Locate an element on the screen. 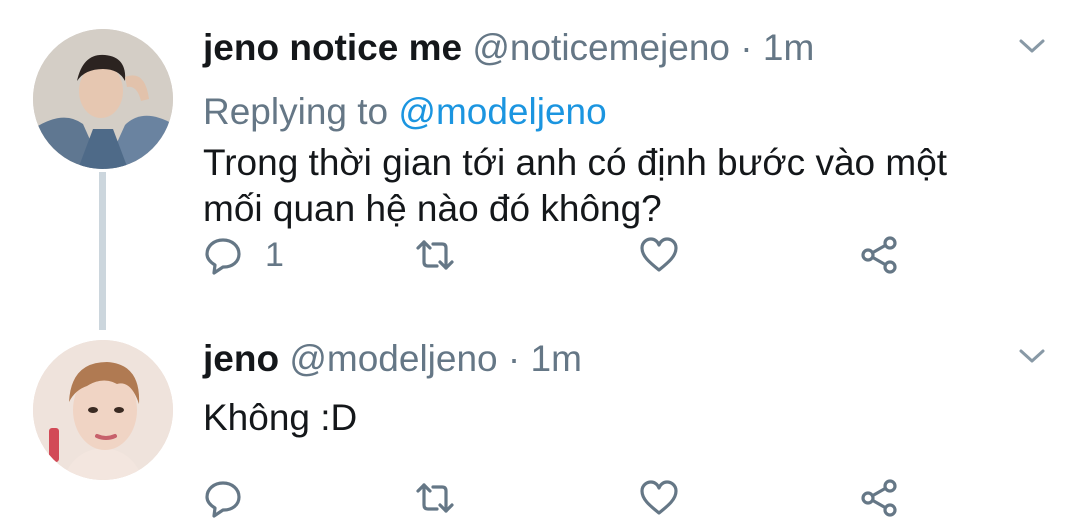 This screenshot has width=1080, height=527. tweet-text: Không :D is located at coordinates (280, 417).